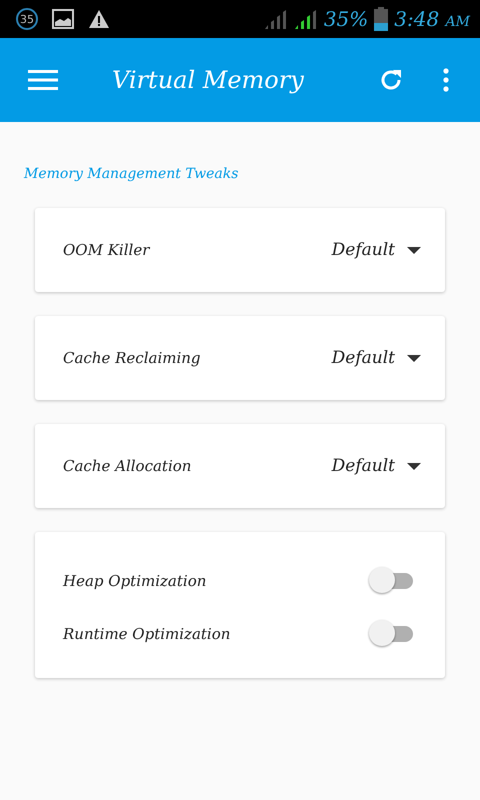 The width and height of the screenshot is (480, 800). I want to click on setting-label: Cache Reclaiming, so click(132, 358).